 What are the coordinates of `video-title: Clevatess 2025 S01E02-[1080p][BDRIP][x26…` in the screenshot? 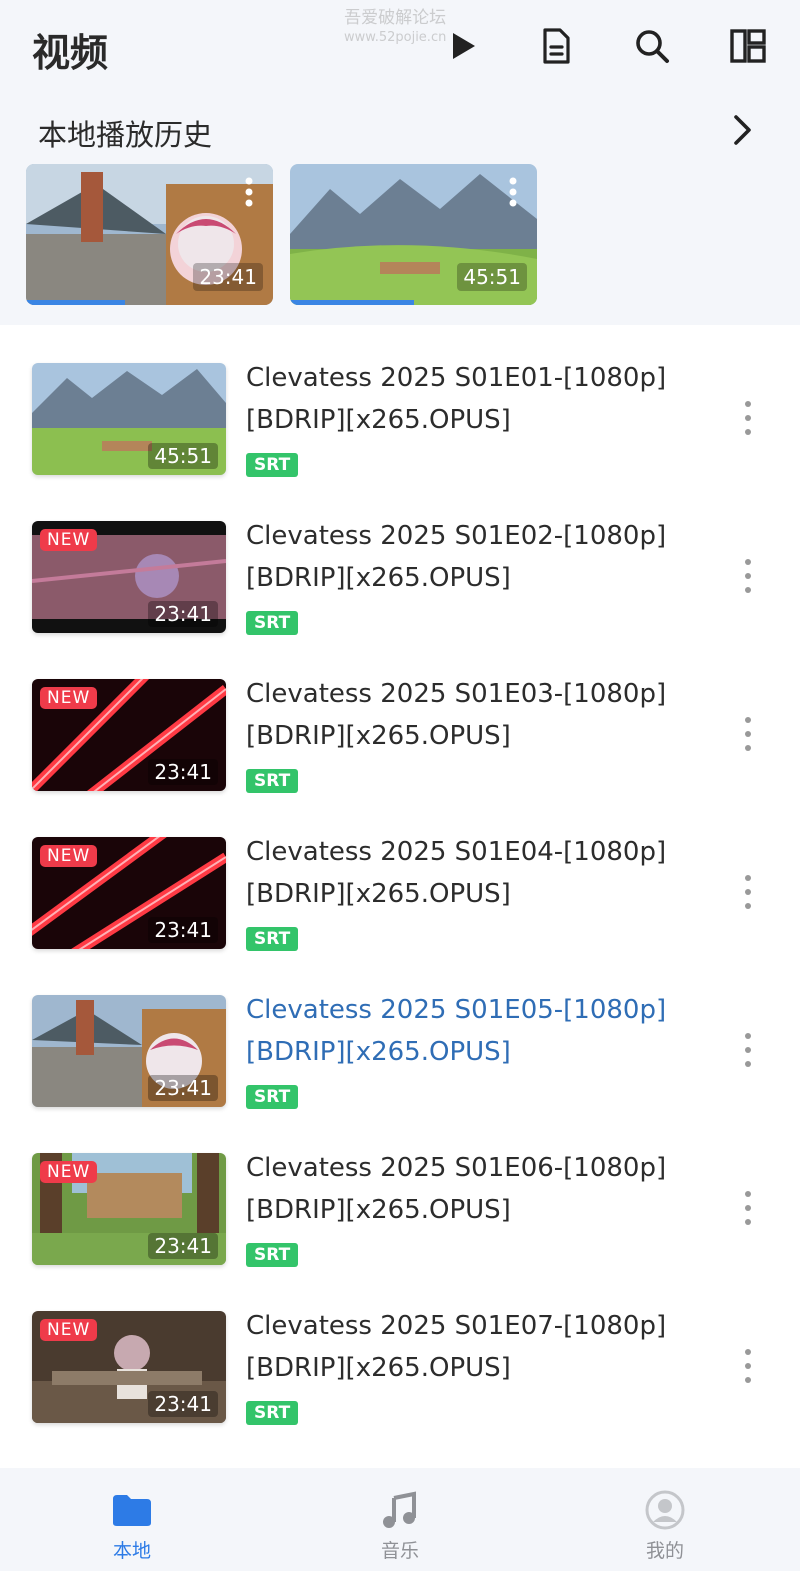 It's located at (456, 557).